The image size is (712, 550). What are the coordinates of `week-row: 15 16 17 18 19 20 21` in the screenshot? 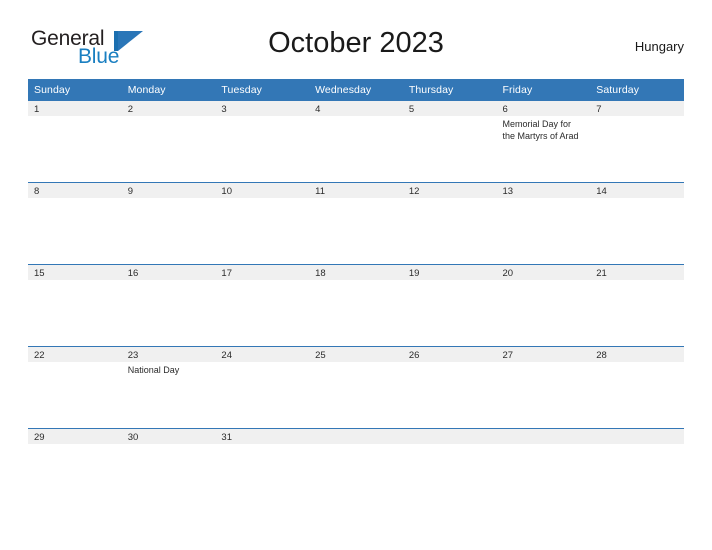 It's located at (356, 305).